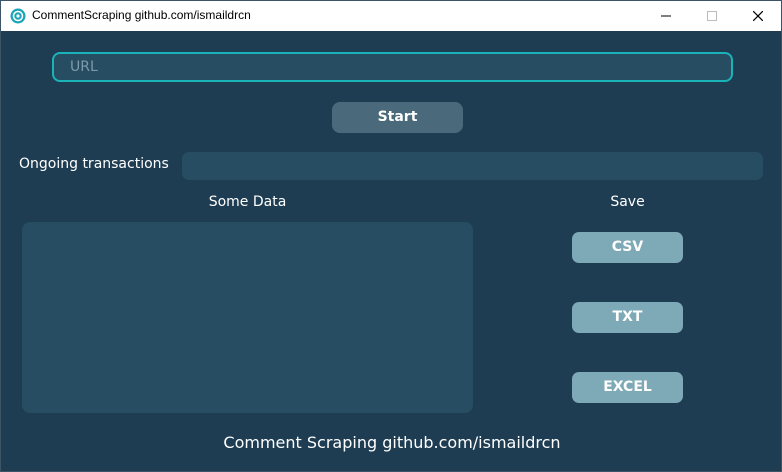 The height and width of the screenshot is (472, 782). I want to click on maximize-icon, so click(712, 16).